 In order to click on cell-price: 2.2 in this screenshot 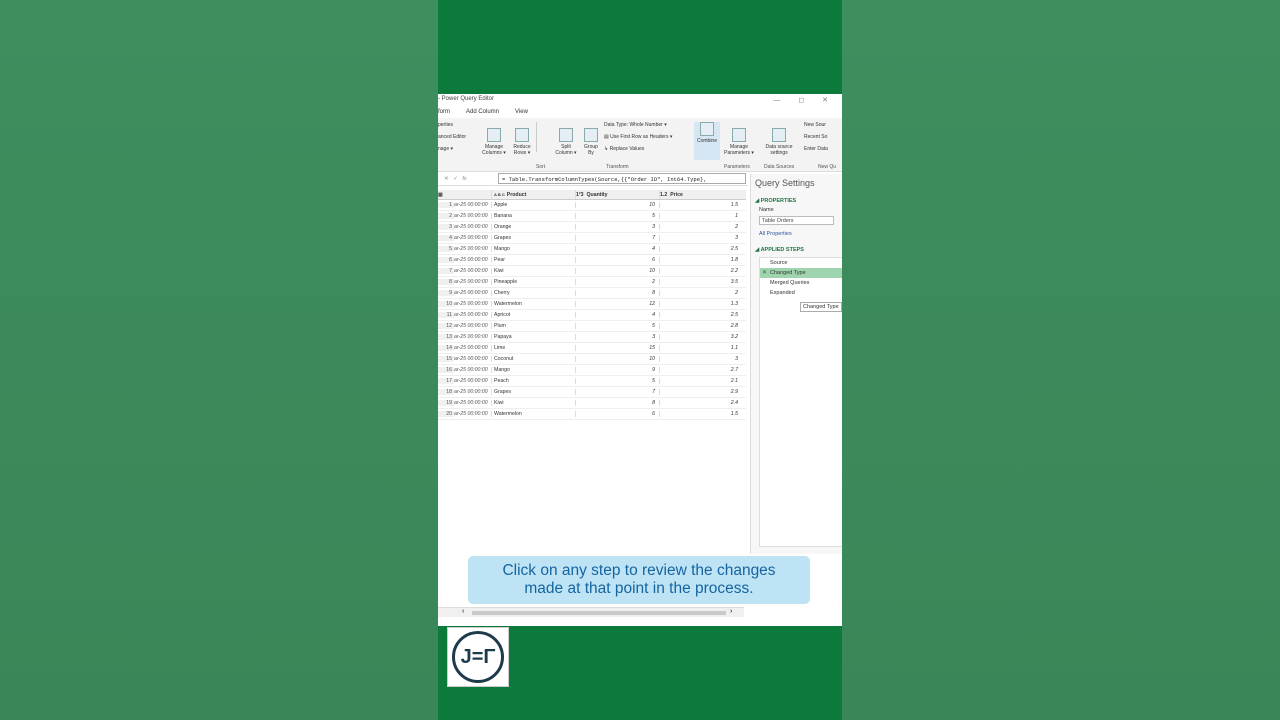, I will do `click(701, 271)`.